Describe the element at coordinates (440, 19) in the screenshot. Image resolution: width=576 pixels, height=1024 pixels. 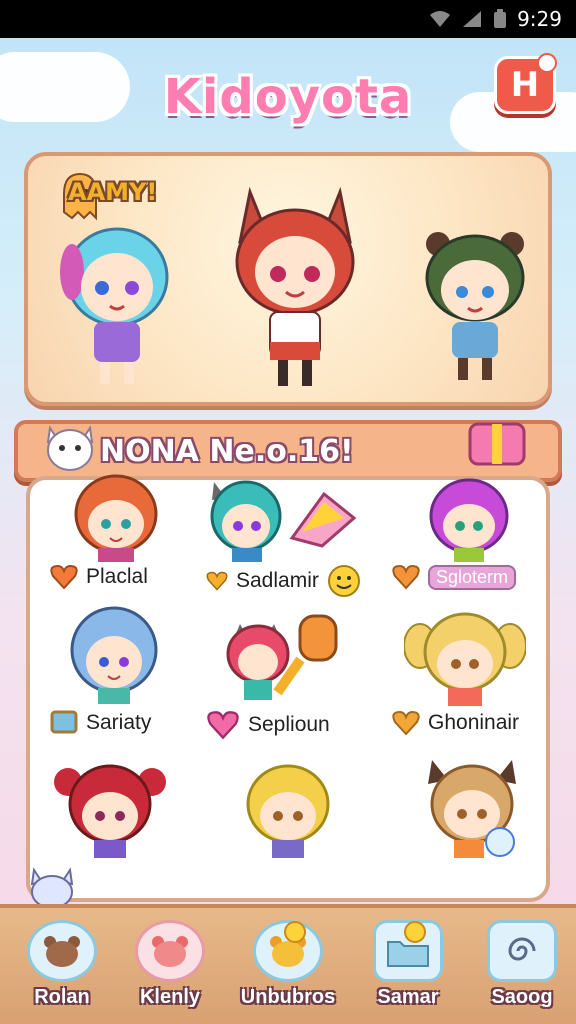
I see `wifi-icon` at that location.